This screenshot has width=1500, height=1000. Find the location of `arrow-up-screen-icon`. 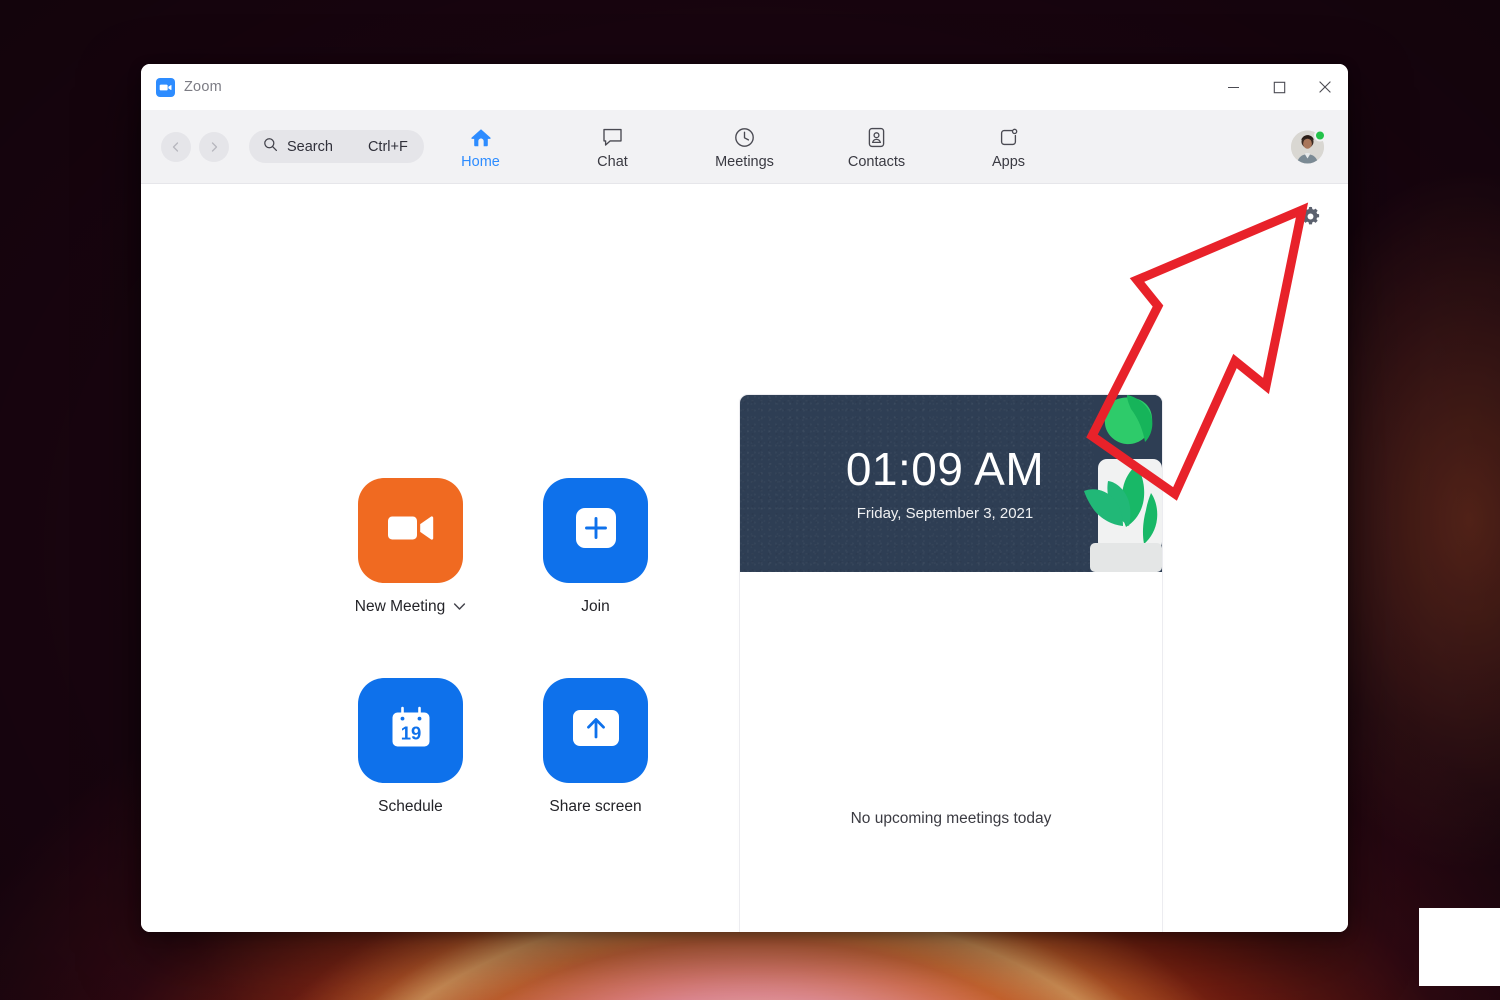

arrow-up-screen-icon is located at coordinates (596, 730).